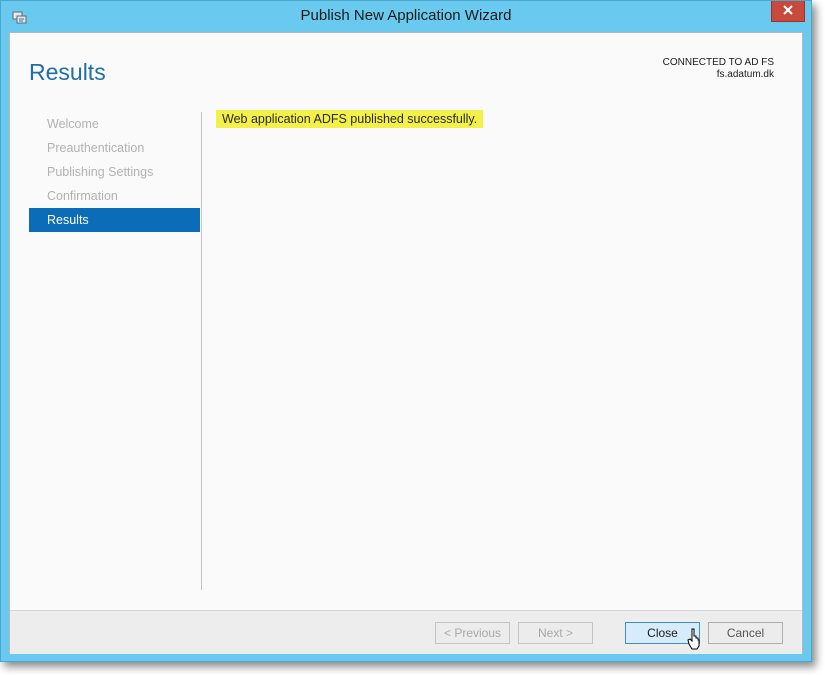 Image resolution: width=825 pixels, height=675 pixels. What do you see at coordinates (100, 172) in the screenshot?
I see `nav-item-publishing-settings: Publishing Settings` at bounding box center [100, 172].